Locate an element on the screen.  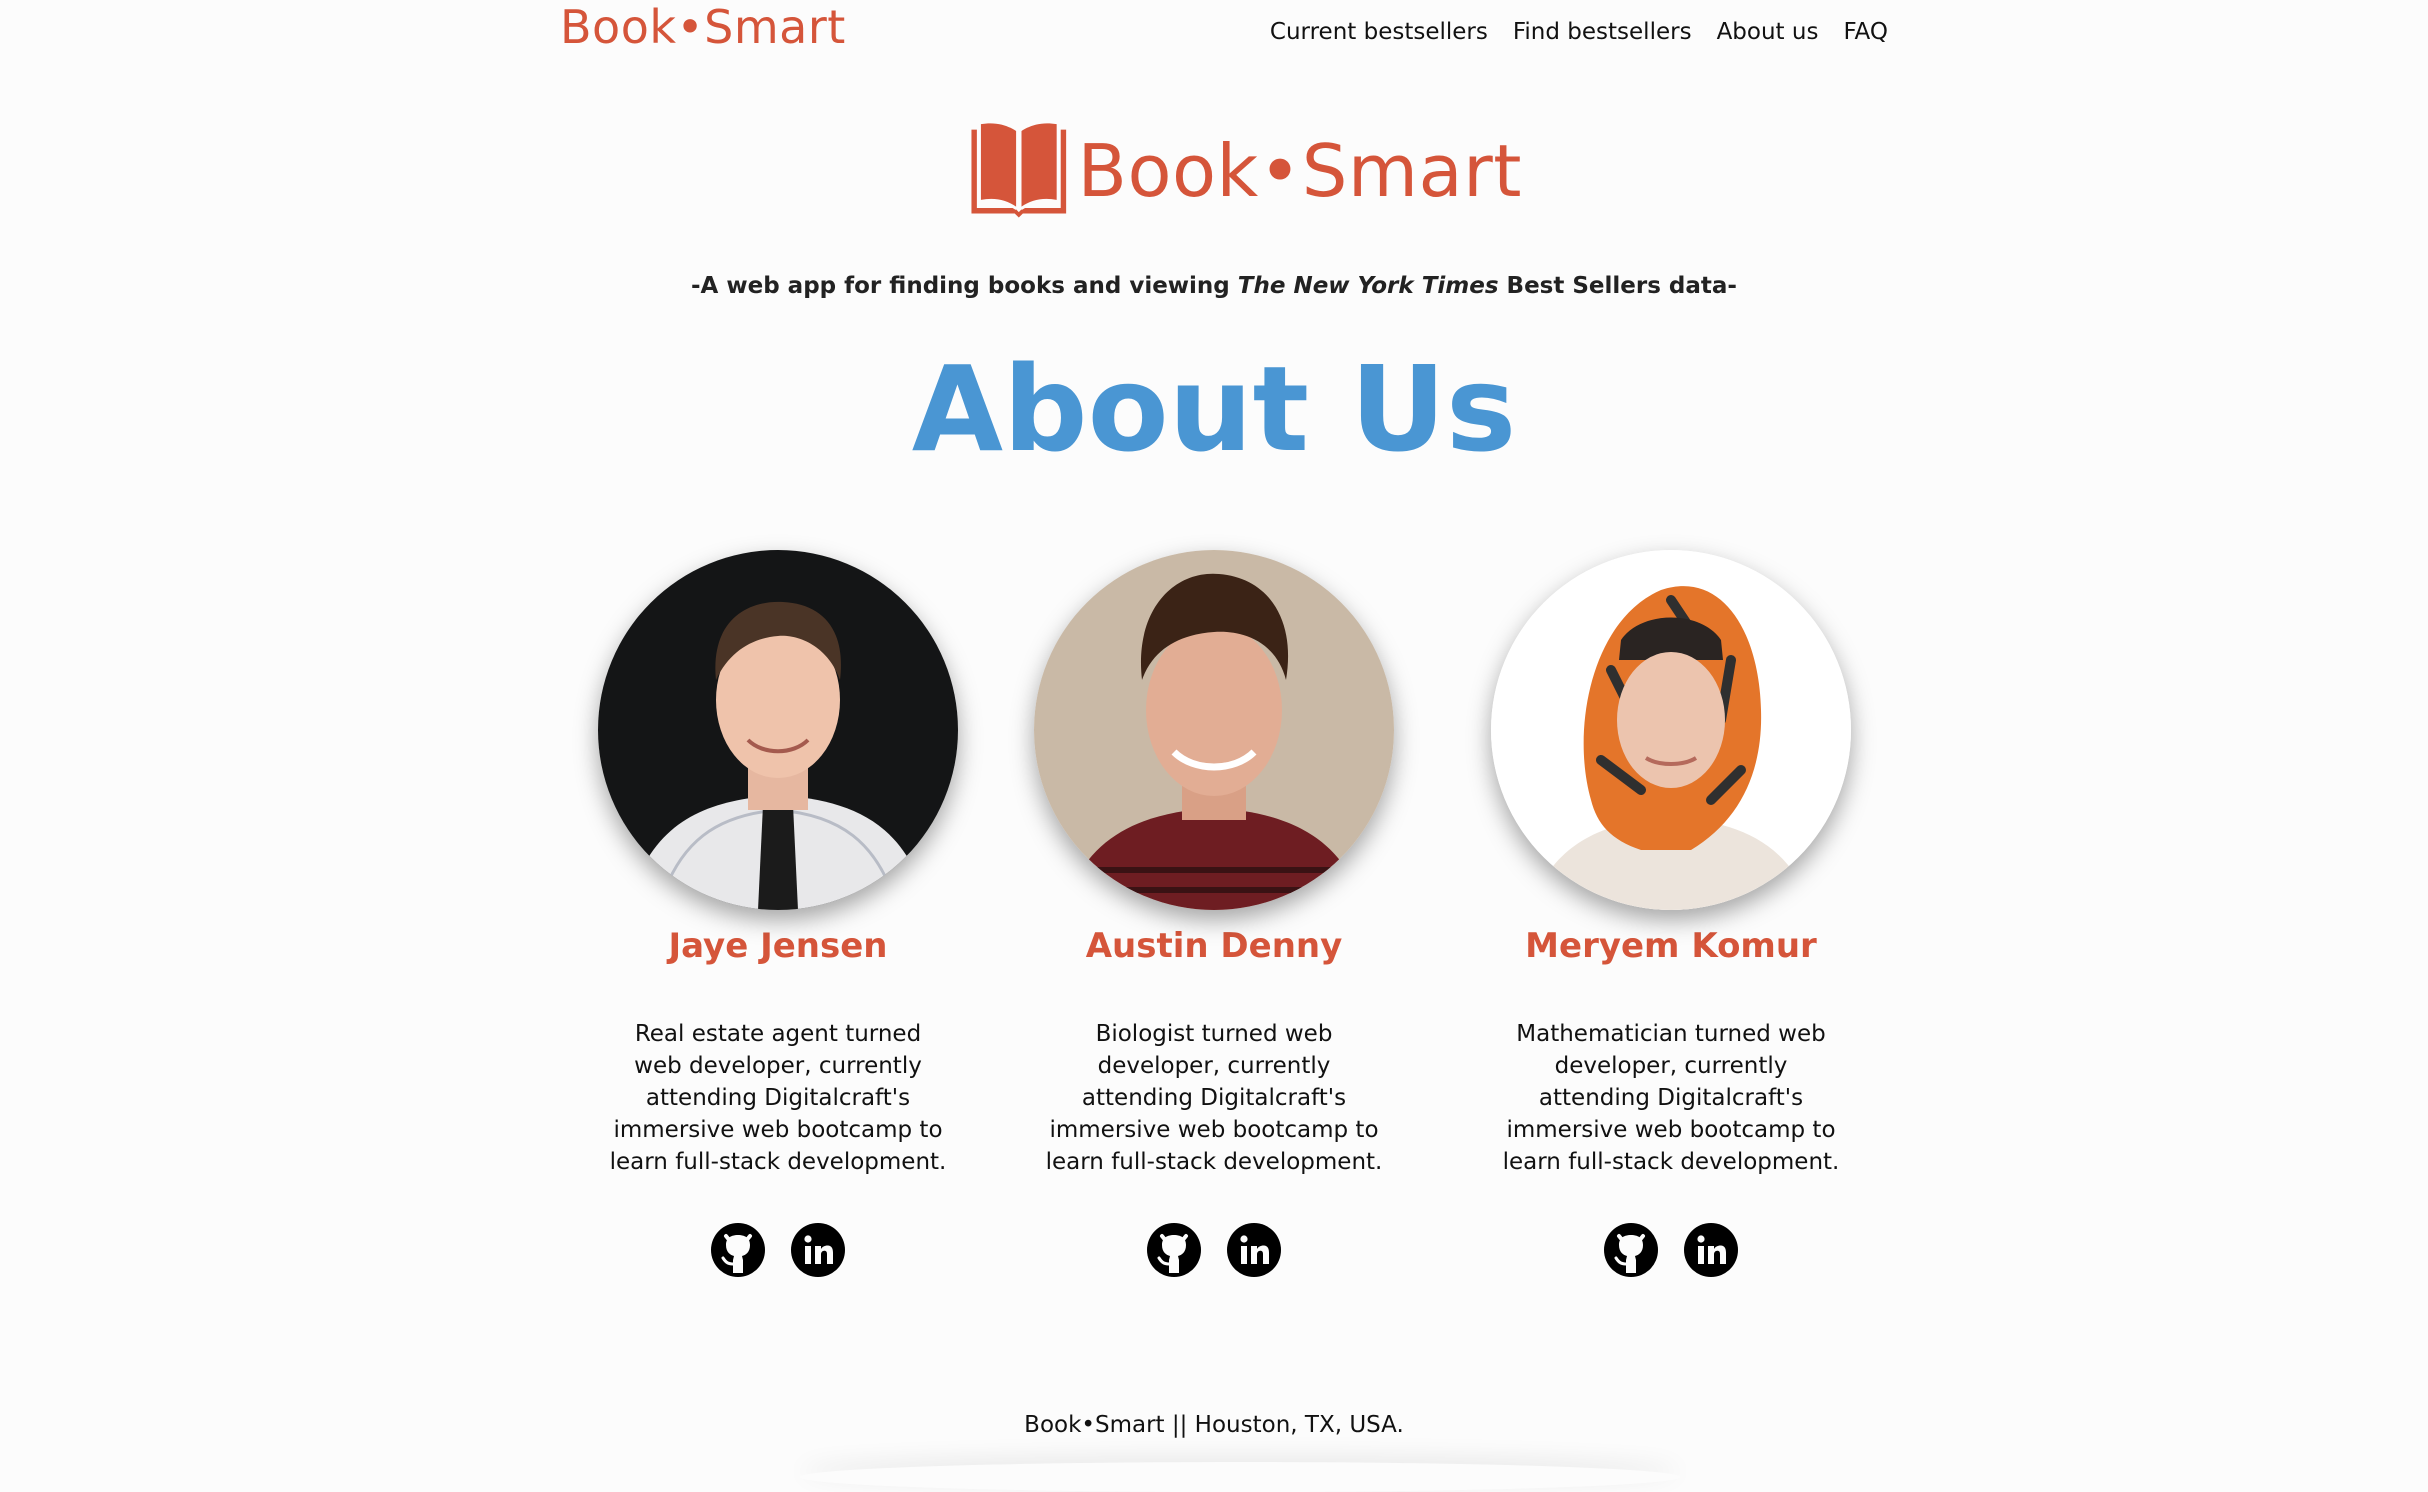
nav-link-about-us: About us is located at coordinates (1768, 32).